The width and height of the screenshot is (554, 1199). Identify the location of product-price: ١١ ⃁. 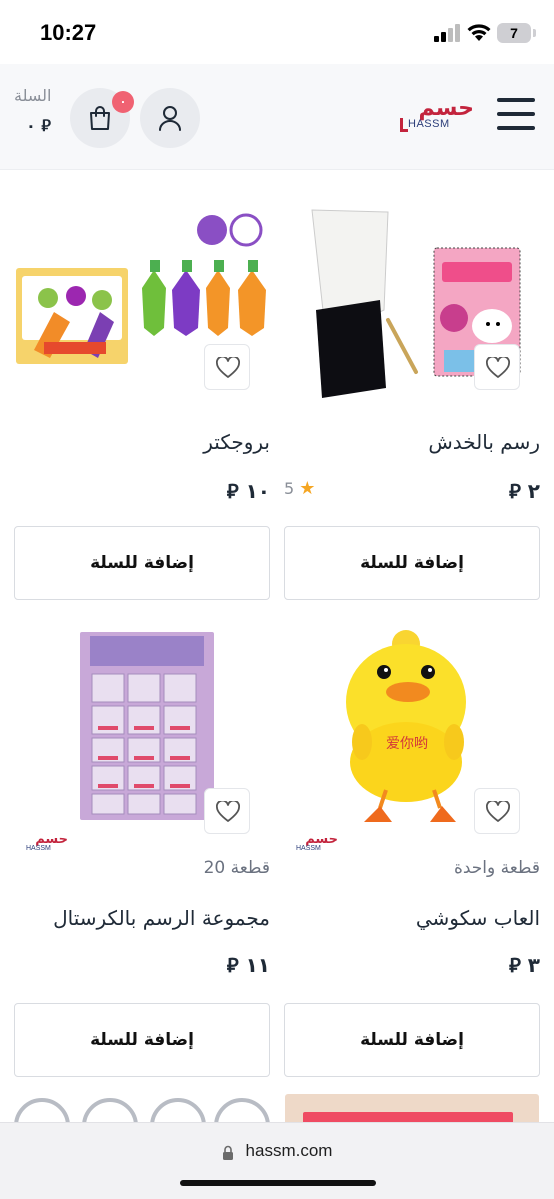
(248, 965).